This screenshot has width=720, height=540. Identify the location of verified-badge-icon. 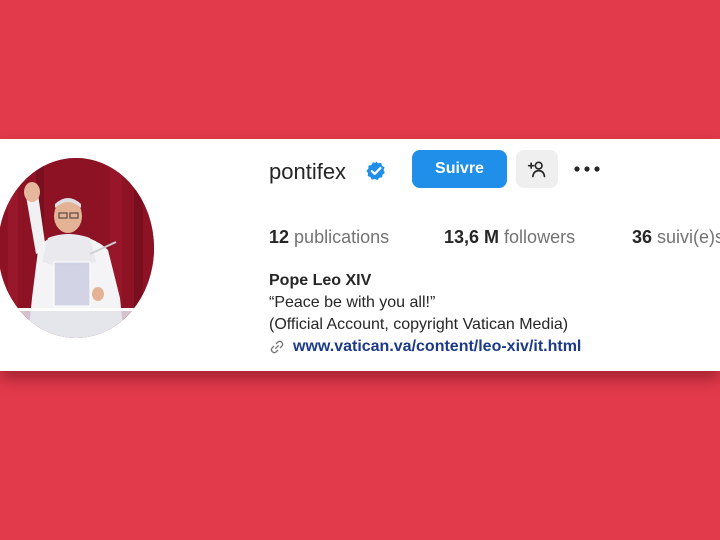
(375, 171).